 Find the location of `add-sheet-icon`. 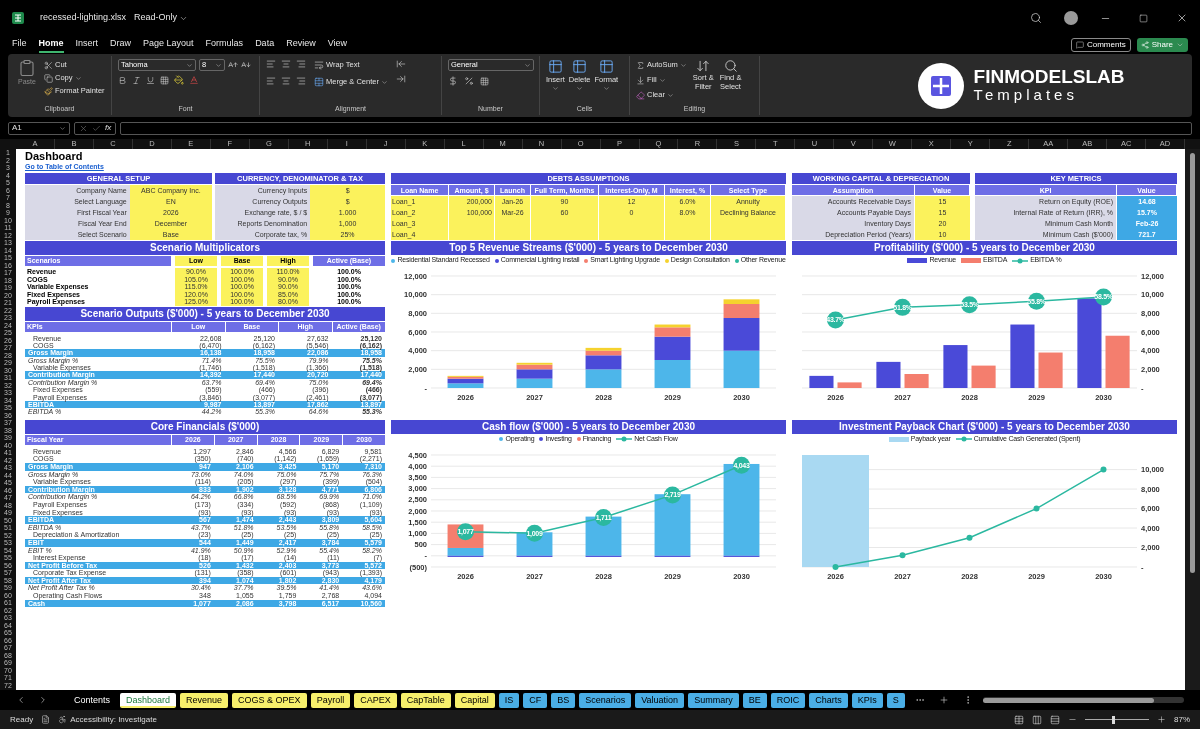

add-sheet-icon is located at coordinates (943, 700).